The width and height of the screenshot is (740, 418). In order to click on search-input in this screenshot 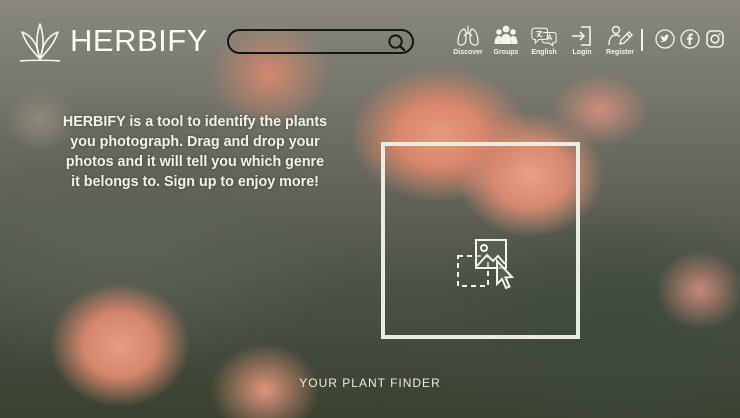, I will do `click(314, 42)`.